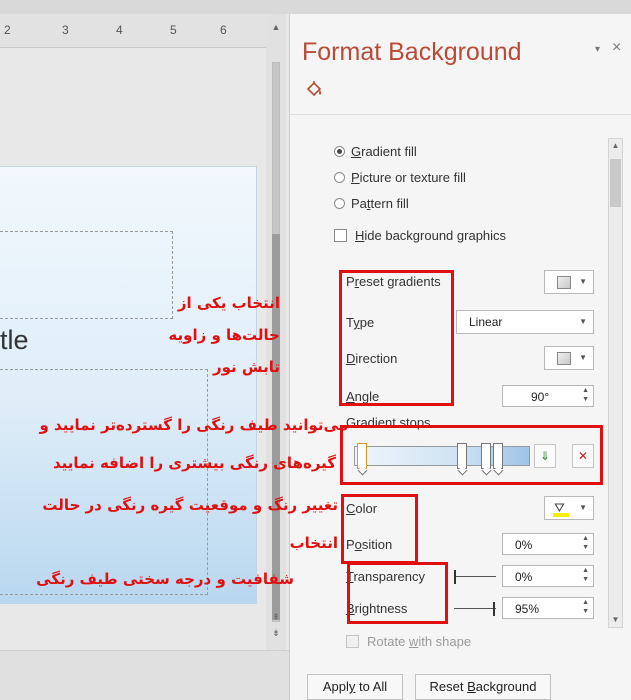  What do you see at coordinates (313, 543) in the screenshot?
I see `annotation-note-3-line-2: انتخاب` at bounding box center [313, 543].